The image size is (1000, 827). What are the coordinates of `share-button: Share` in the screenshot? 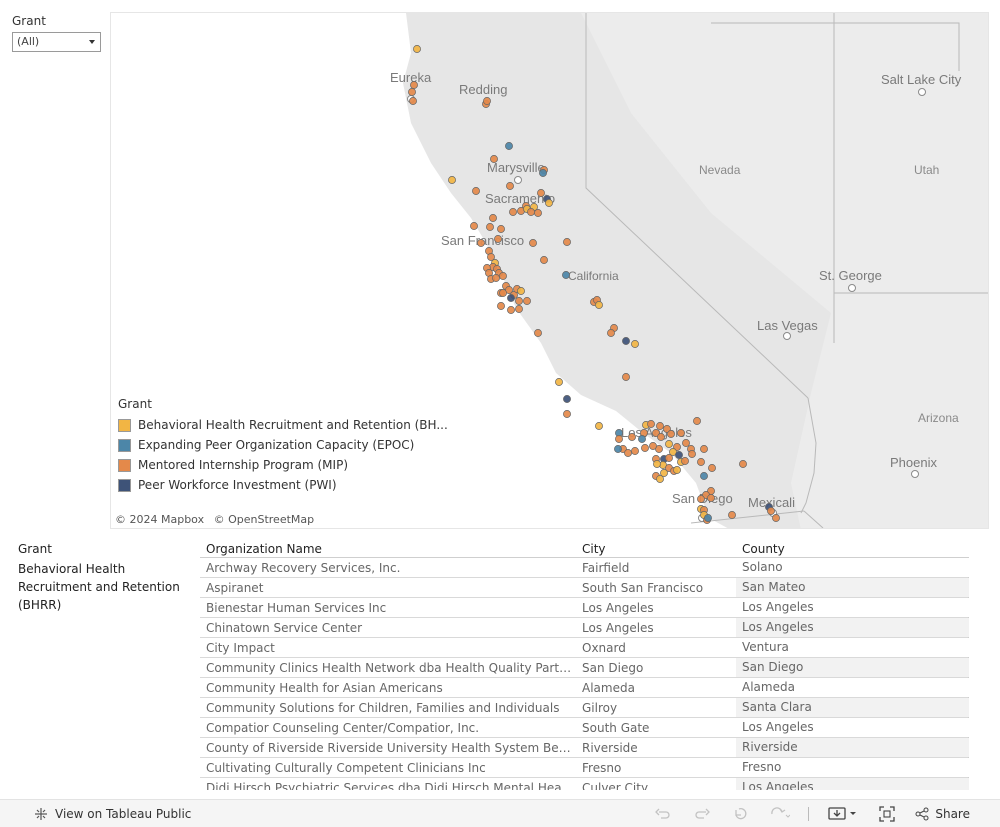 It's located at (942, 814).